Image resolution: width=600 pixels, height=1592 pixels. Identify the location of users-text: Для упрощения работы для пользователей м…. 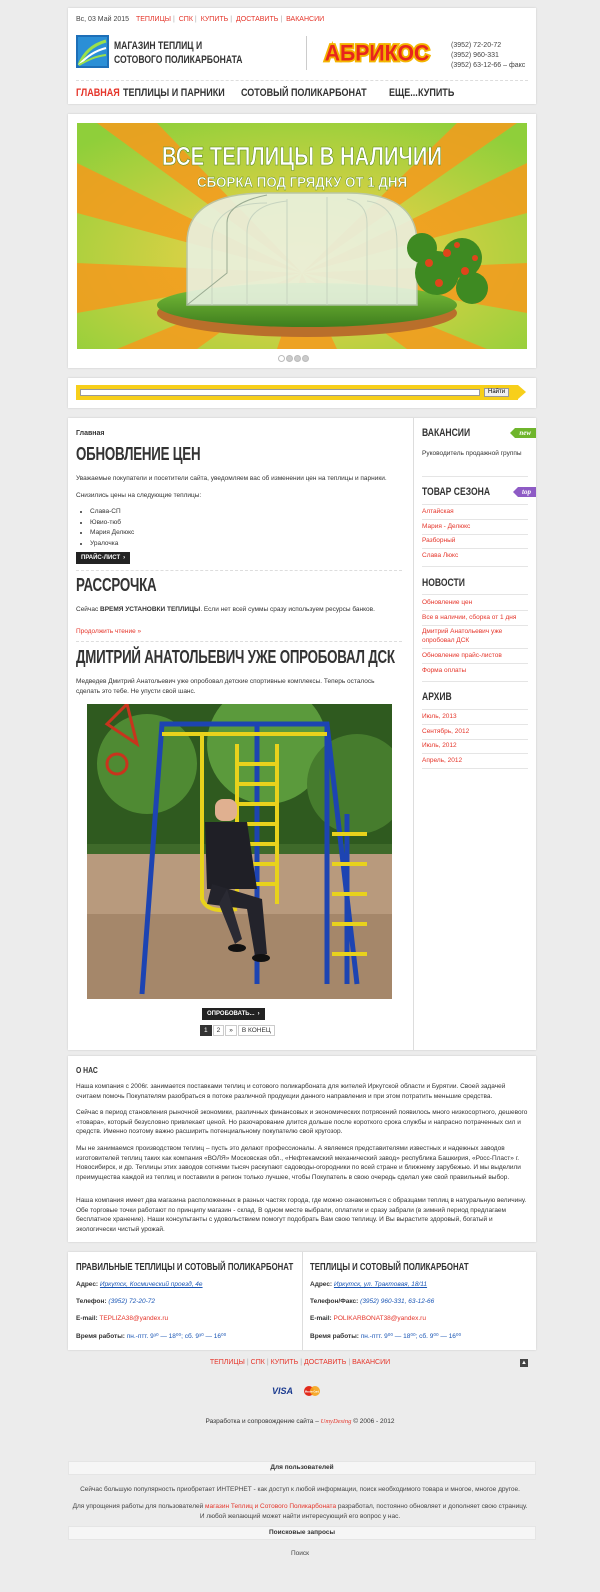
(300, 1511).